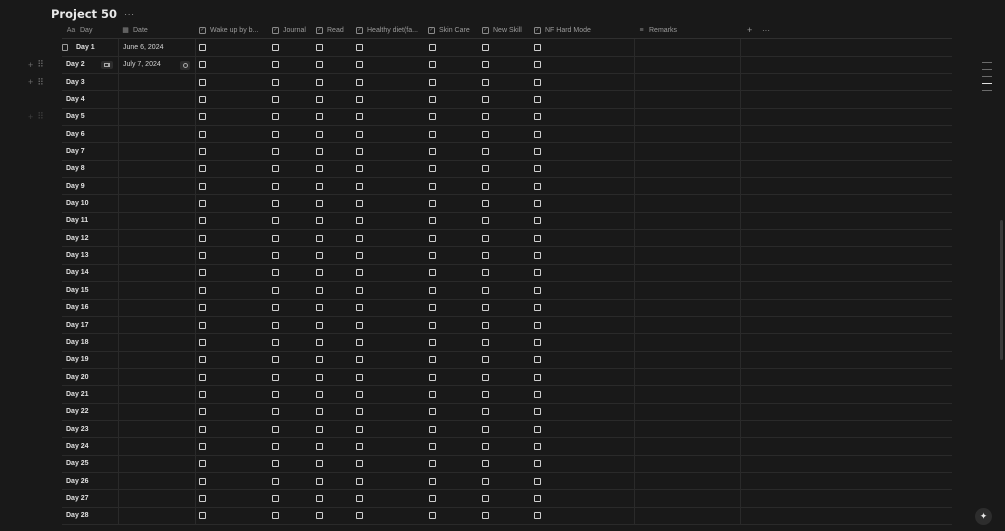 This screenshot has height=531, width=1005. Describe the element at coordinates (90, 342) in the screenshot. I see `day-cell: Day 18` at that location.